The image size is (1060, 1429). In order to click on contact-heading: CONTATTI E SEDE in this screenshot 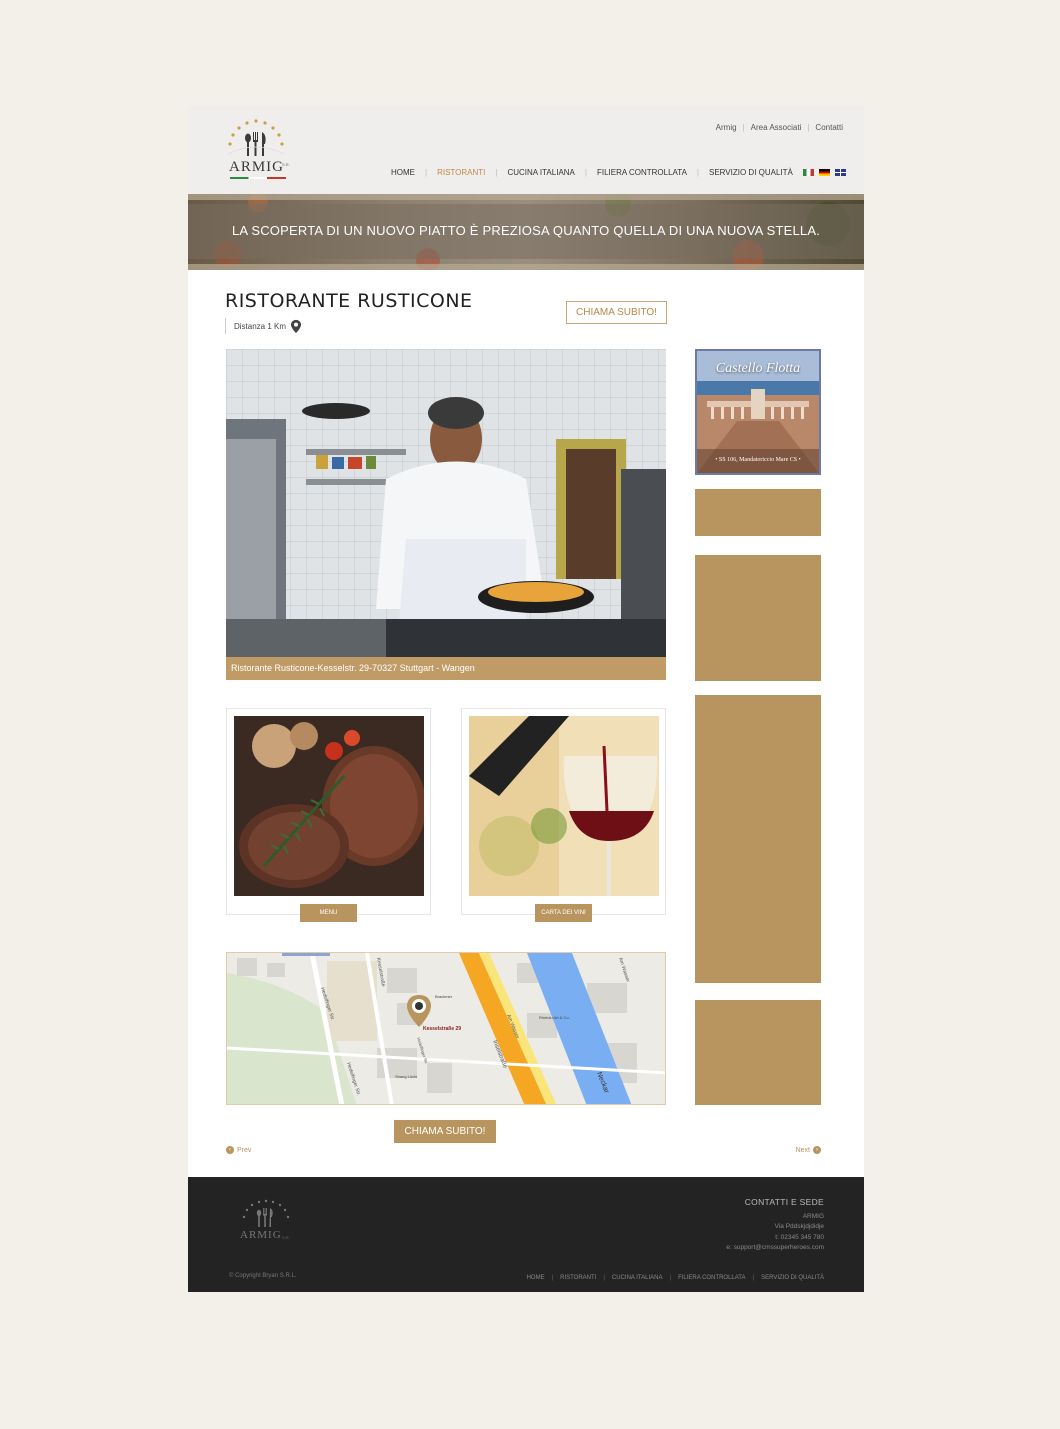, I will do `click(784, 1202)`.